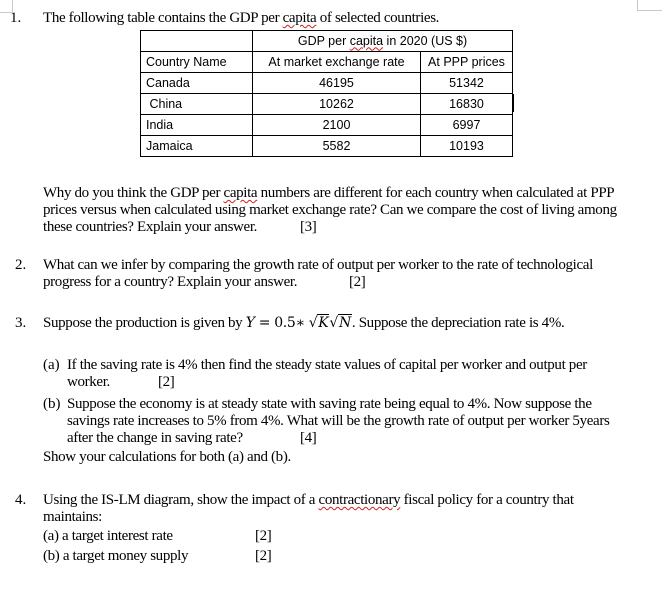  I want to click on q4b-marks: [2], so click(263, 556).